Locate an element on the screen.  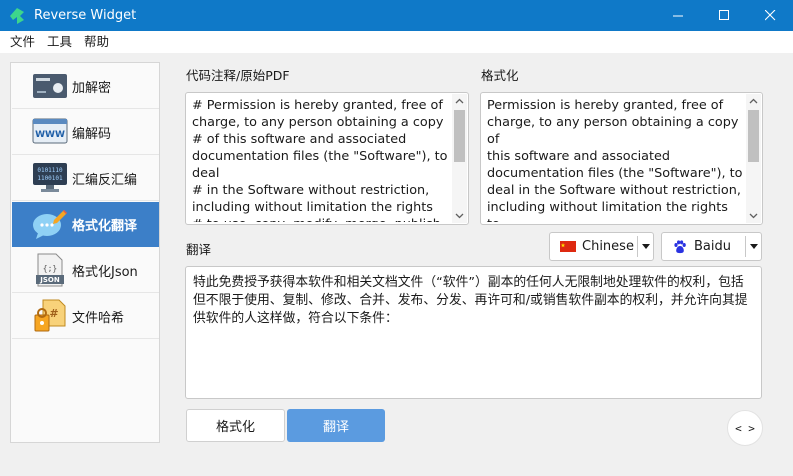
formatted-label: 格式化 is located at coordinates (500, 75).